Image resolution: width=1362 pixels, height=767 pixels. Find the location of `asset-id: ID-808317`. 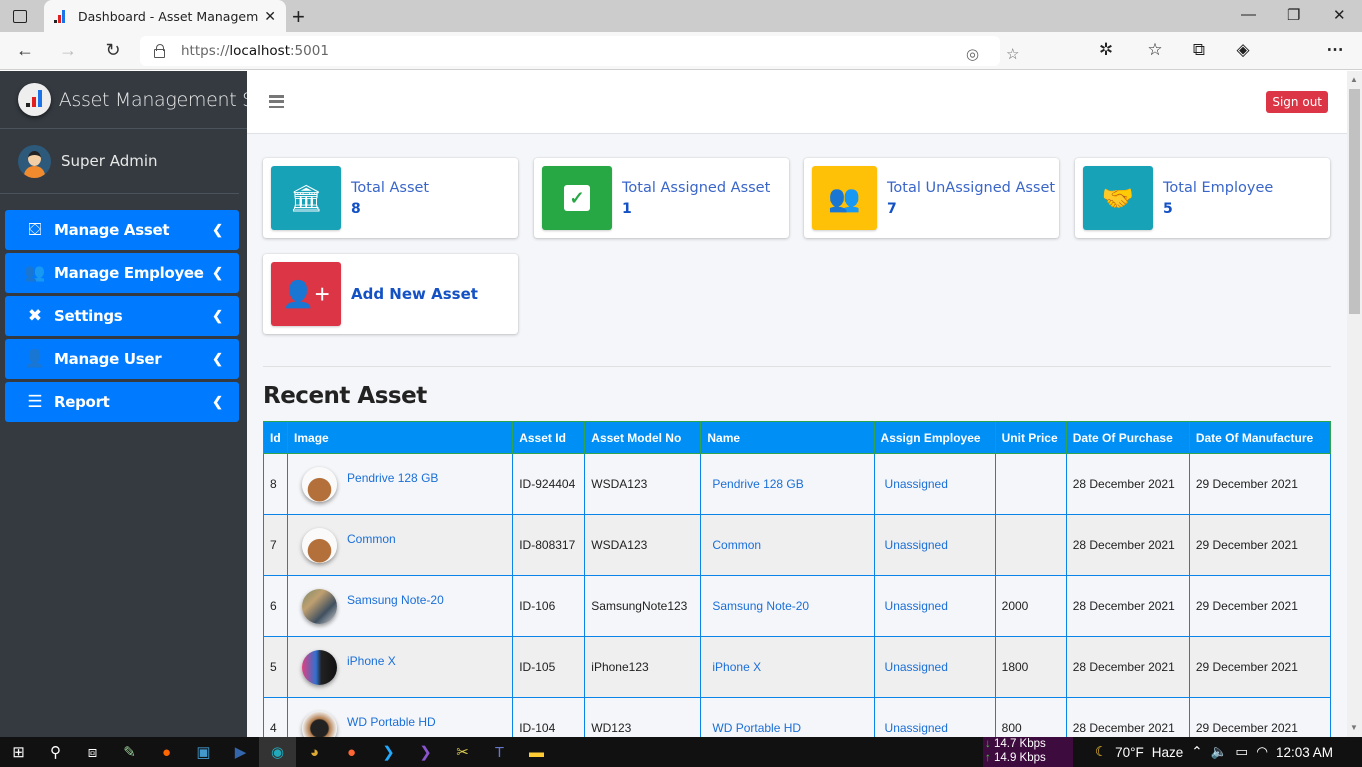

asset-id: ID-808317 is located at coordinates (547, 545).